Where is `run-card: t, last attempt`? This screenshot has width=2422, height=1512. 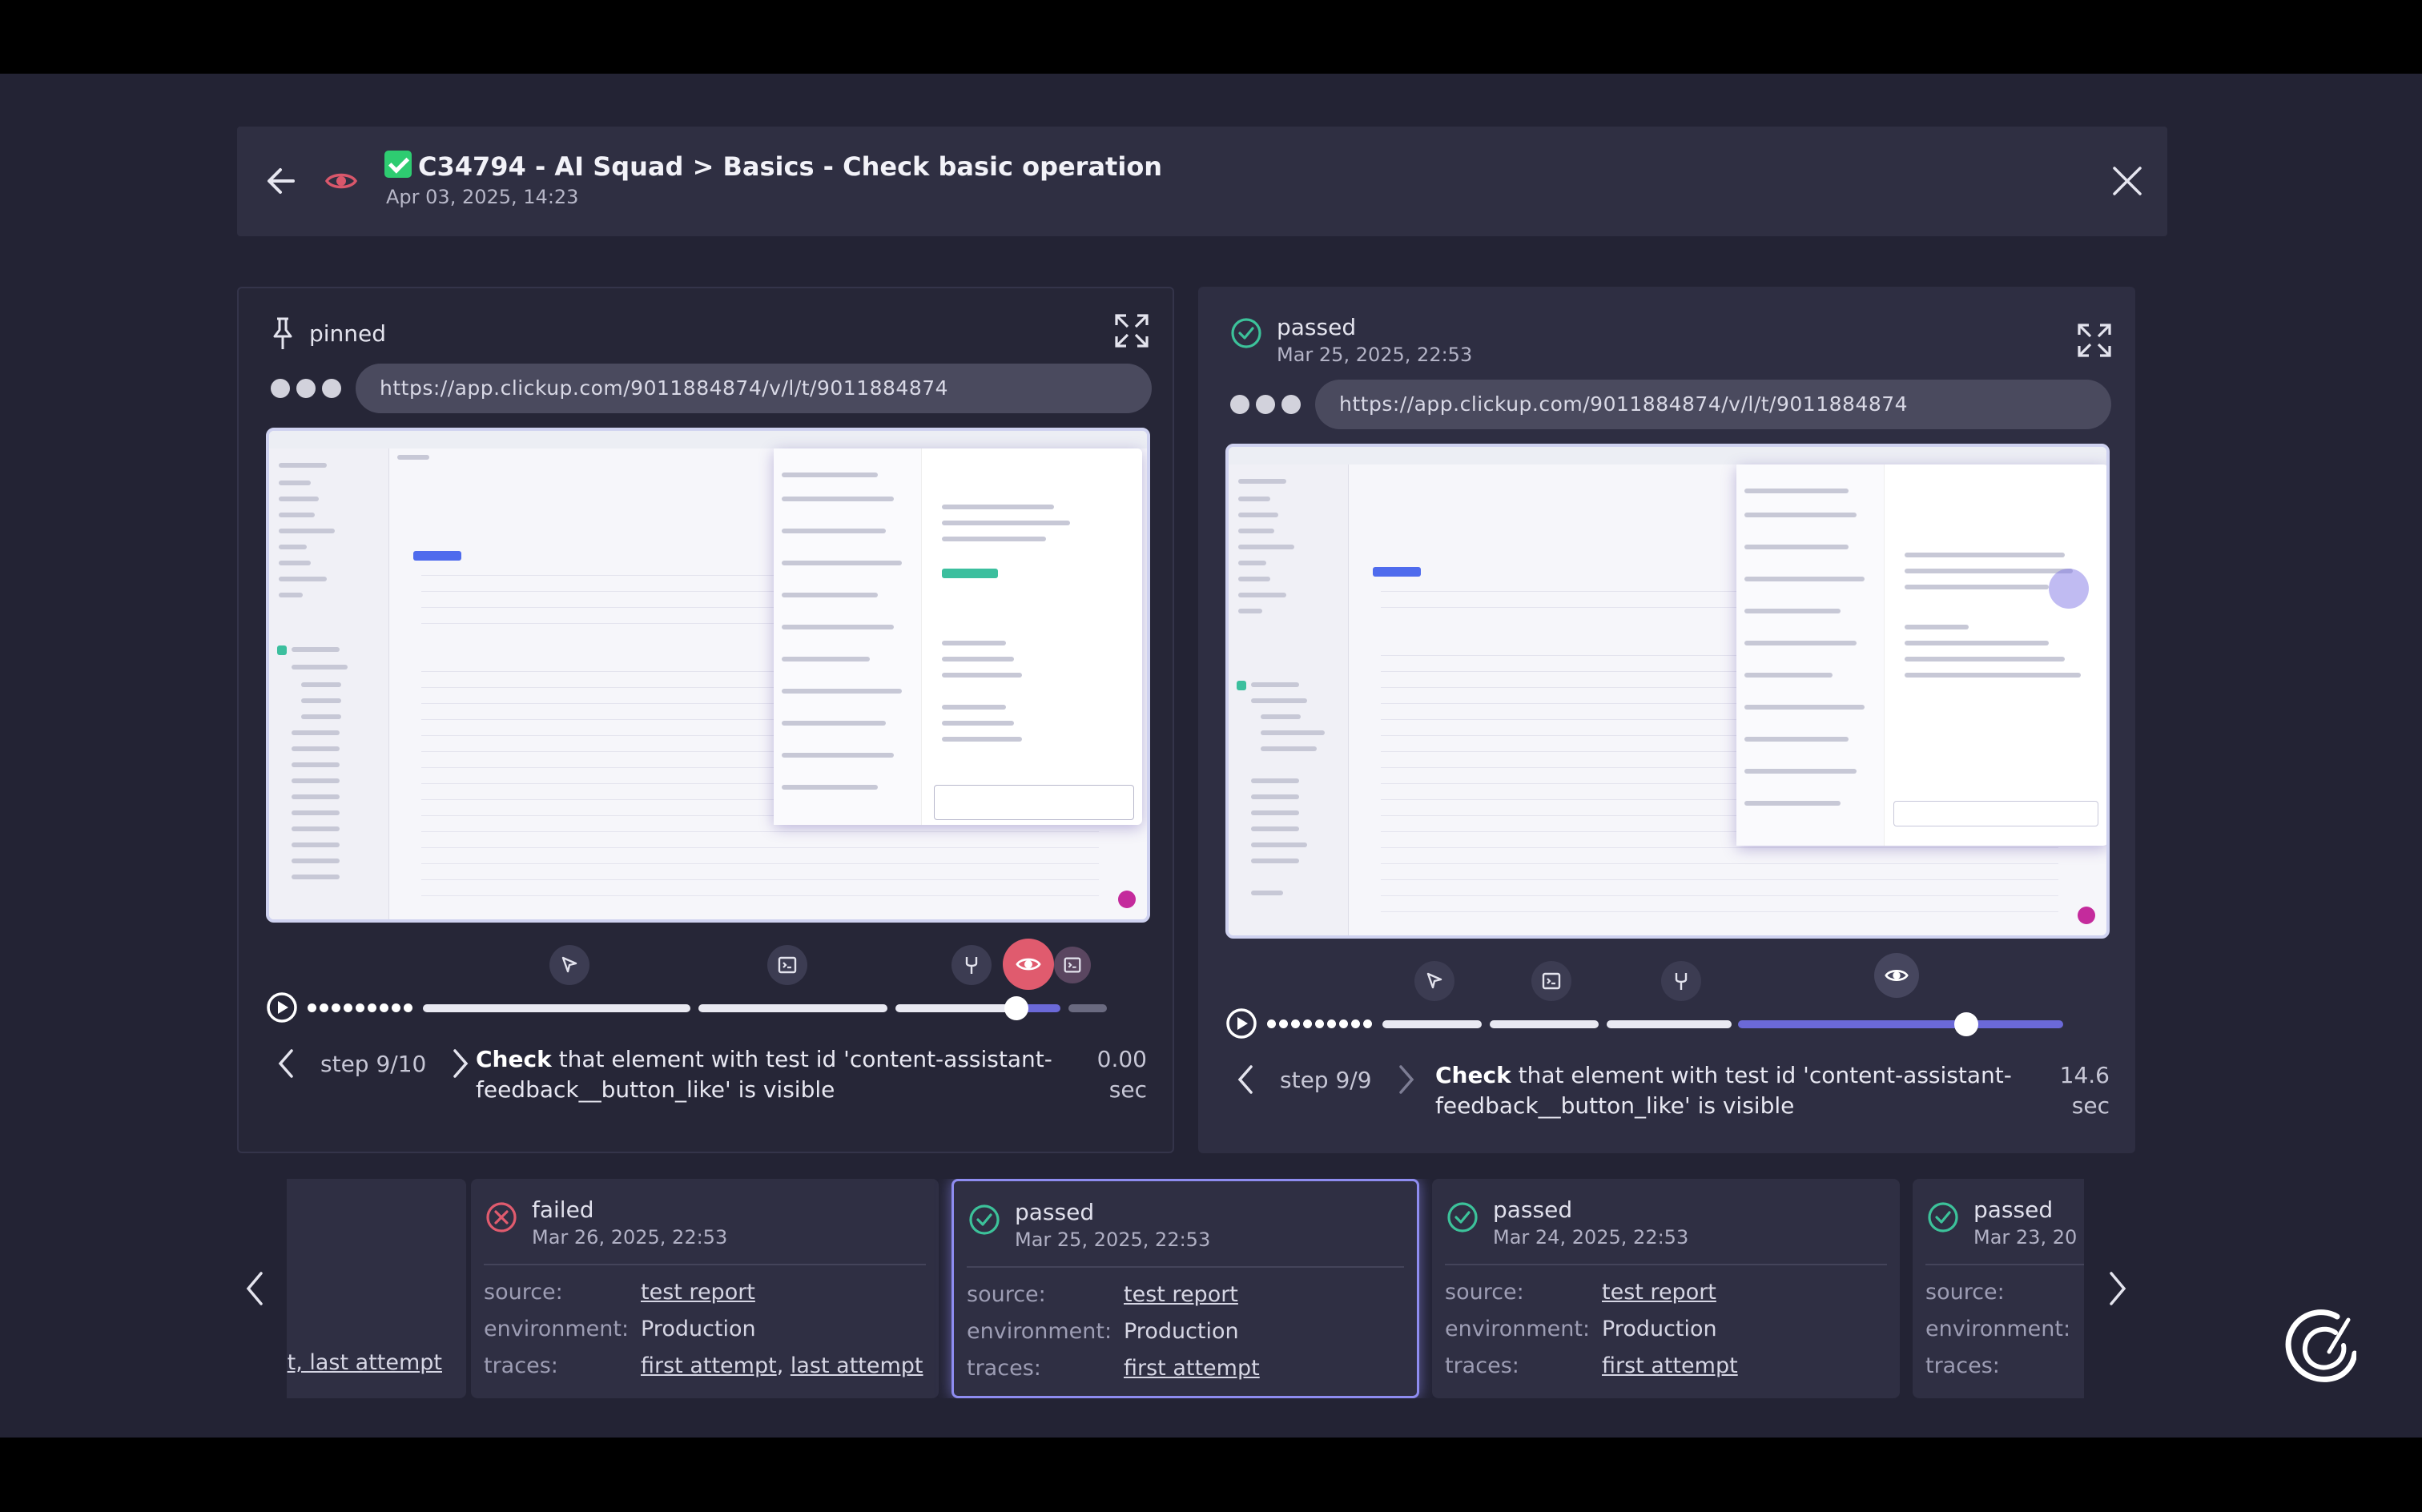 run-card: t, last attempt is located at coordinates (376, 1288).